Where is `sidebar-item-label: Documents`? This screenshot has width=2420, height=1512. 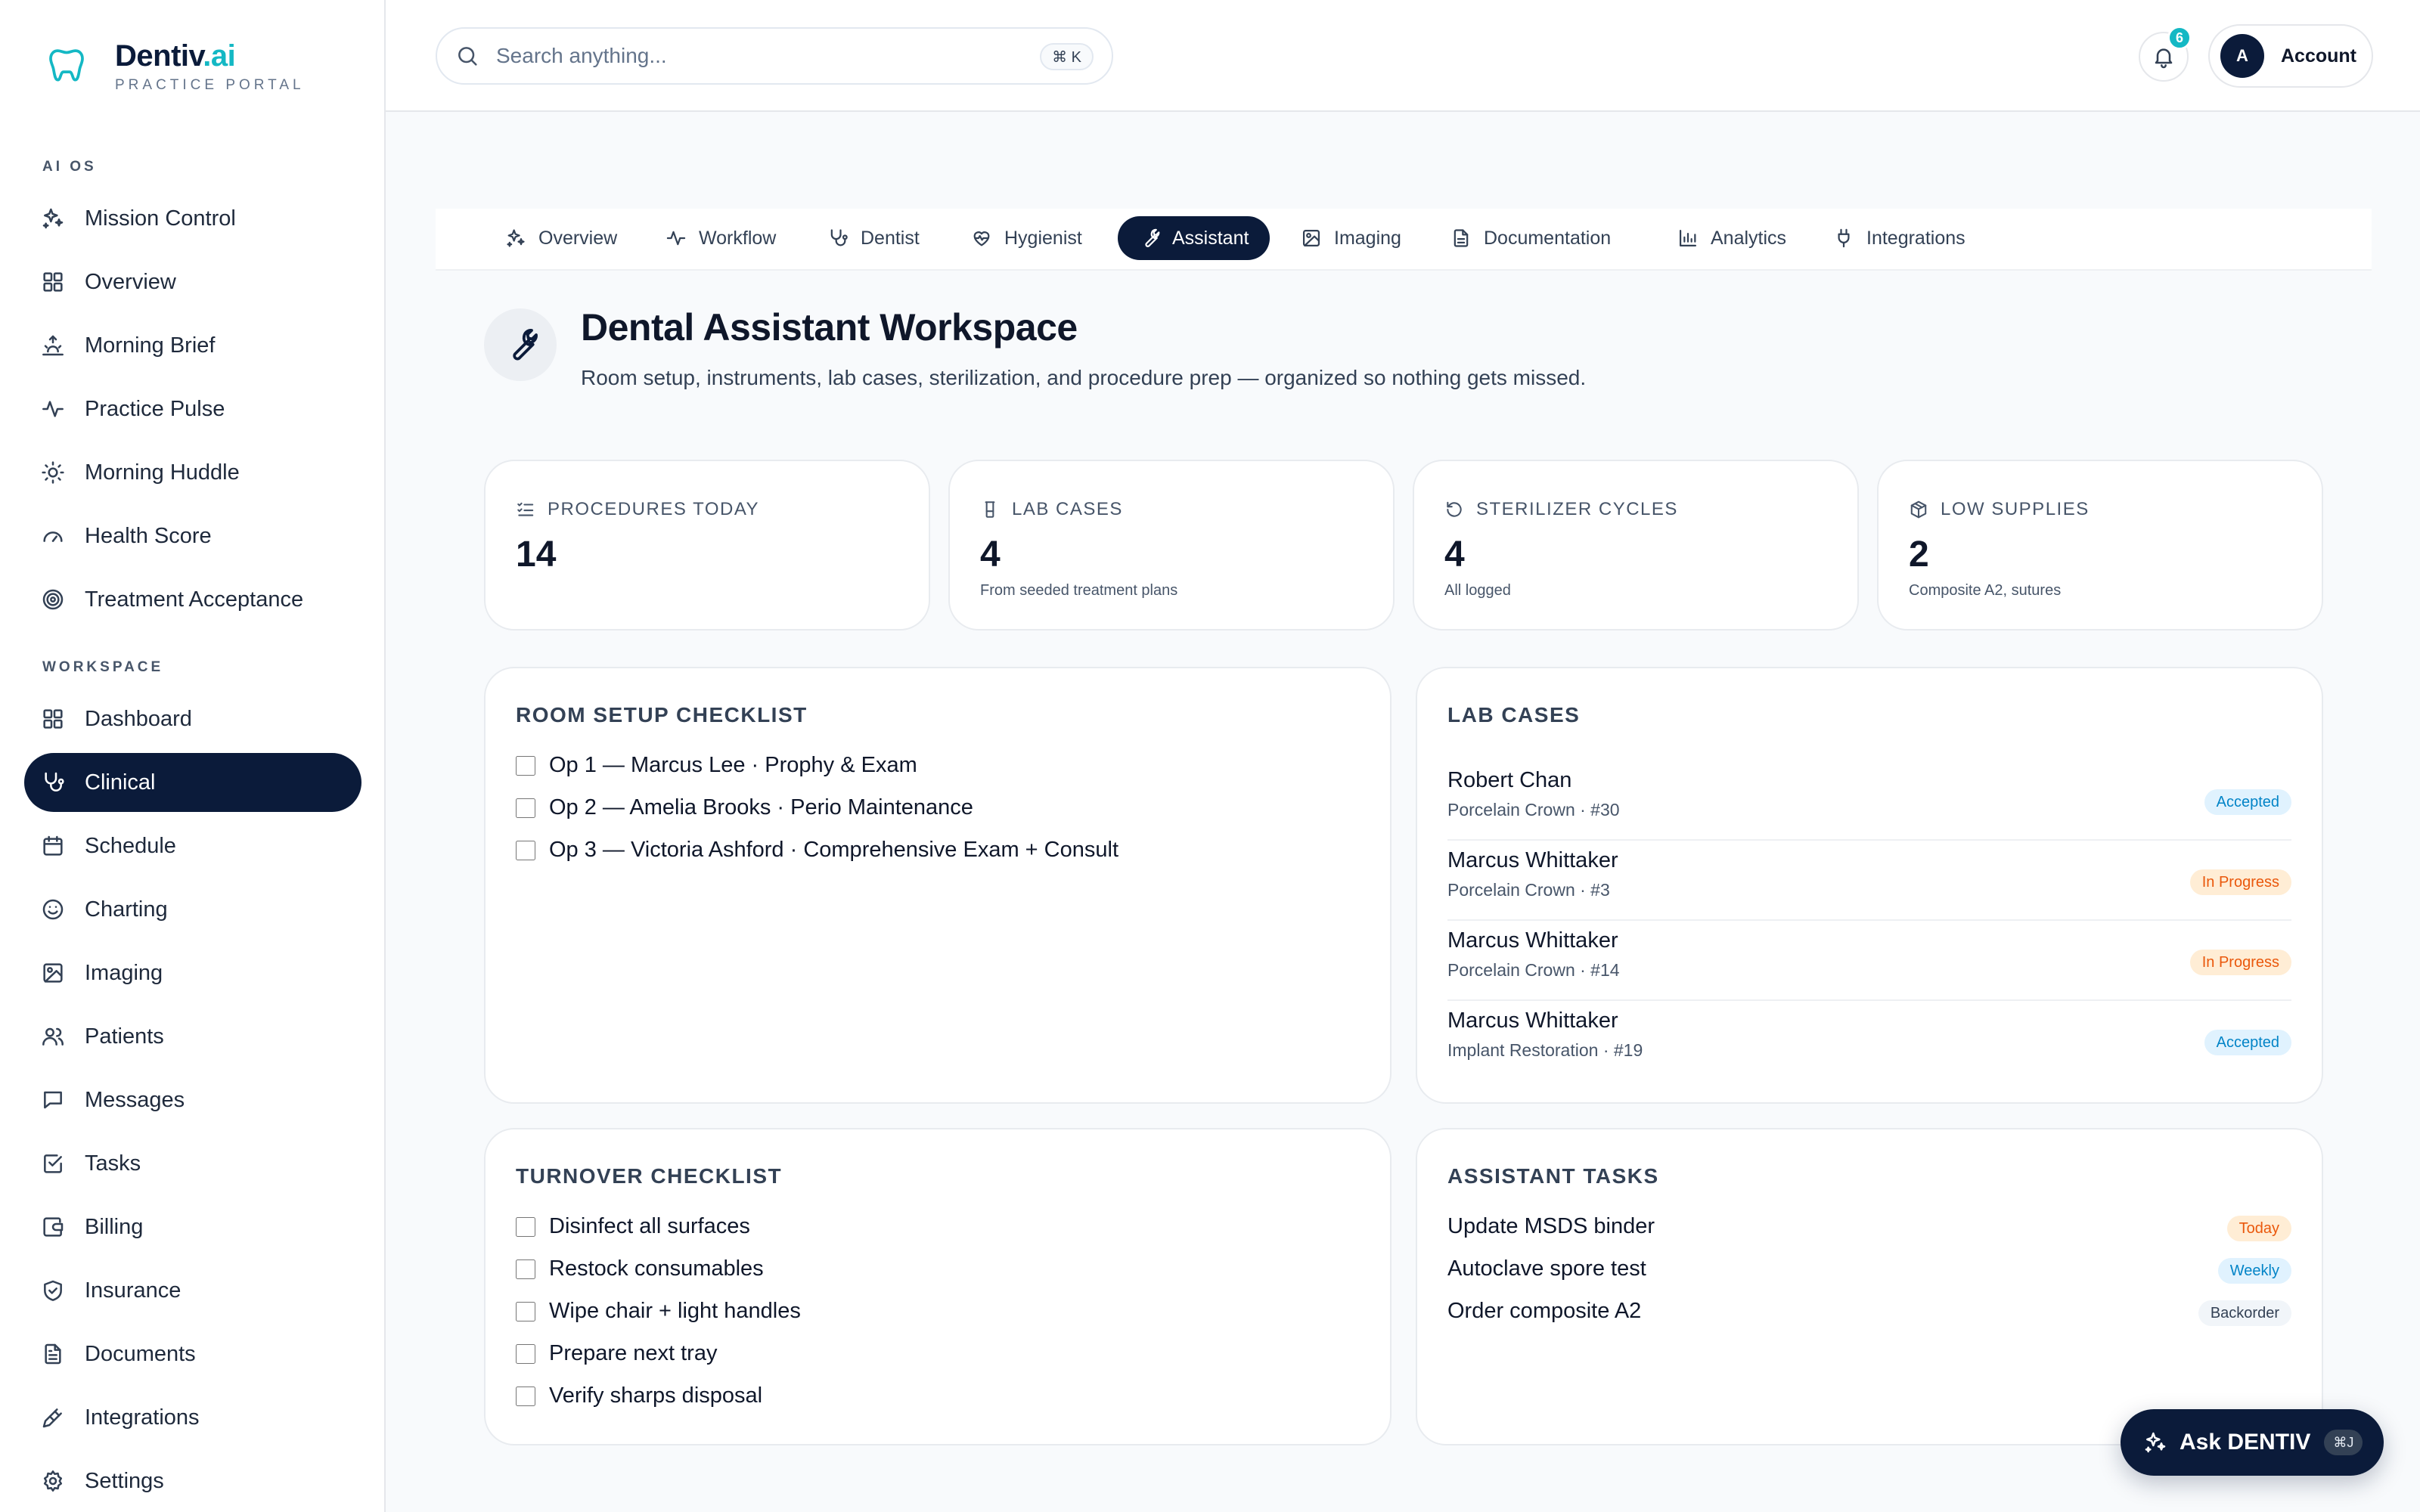 sidebar-item-label: Documents is located at coordinates (140, 1353).